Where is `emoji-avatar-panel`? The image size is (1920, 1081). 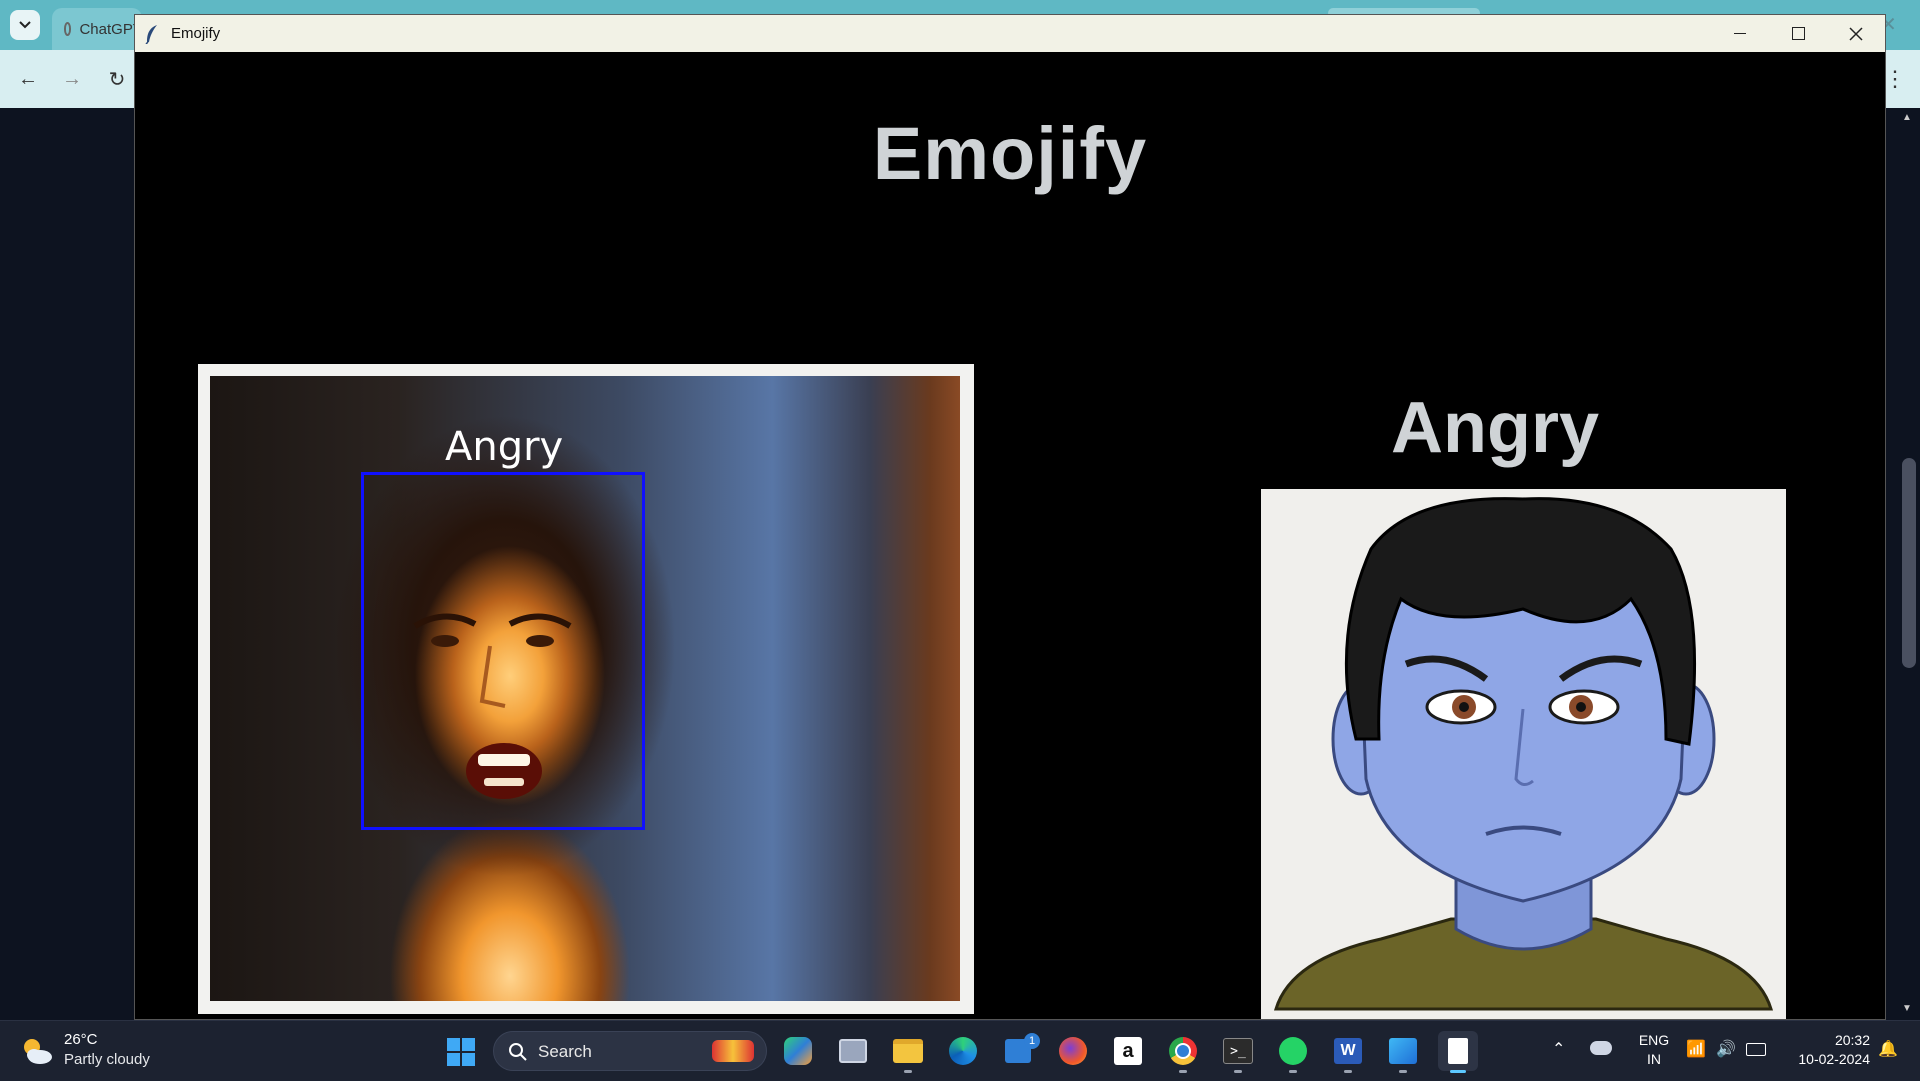 emoji-avatar-panel is located at coordinates (1523, 754).